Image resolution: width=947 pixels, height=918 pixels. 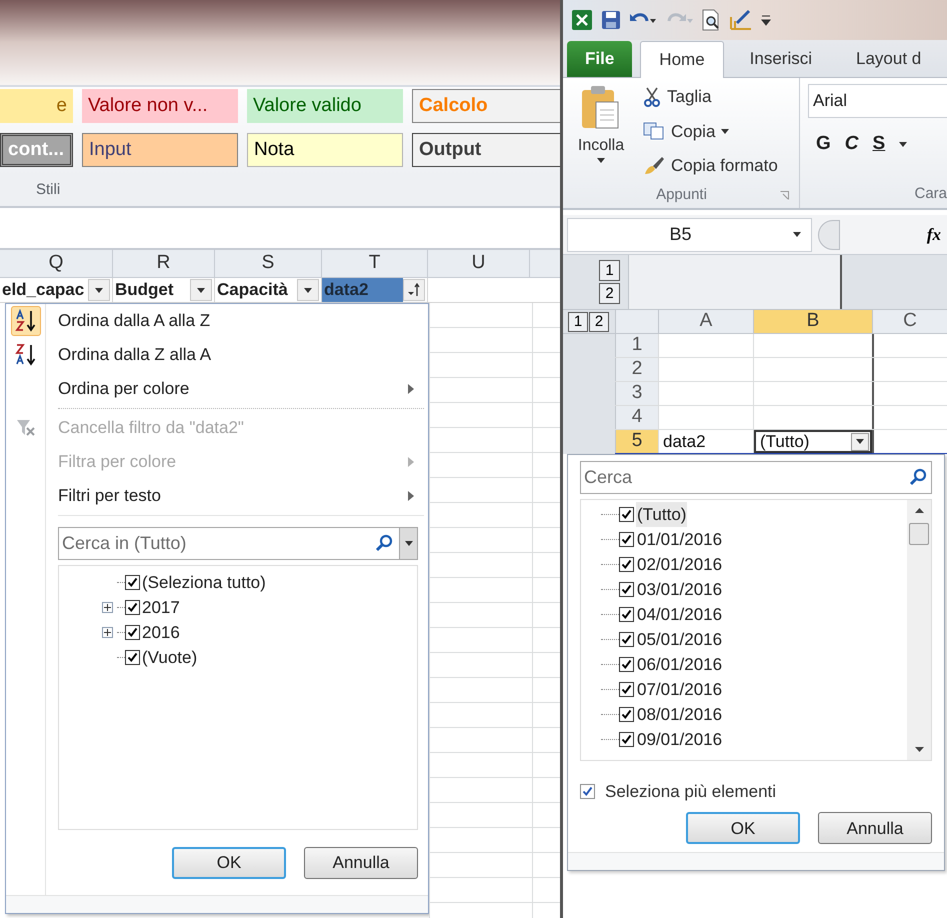 What do you see at coordinates (243, 496) in the screenshot?
I see `menu-item: Filtri per testo` at bounding box center [243, 496].